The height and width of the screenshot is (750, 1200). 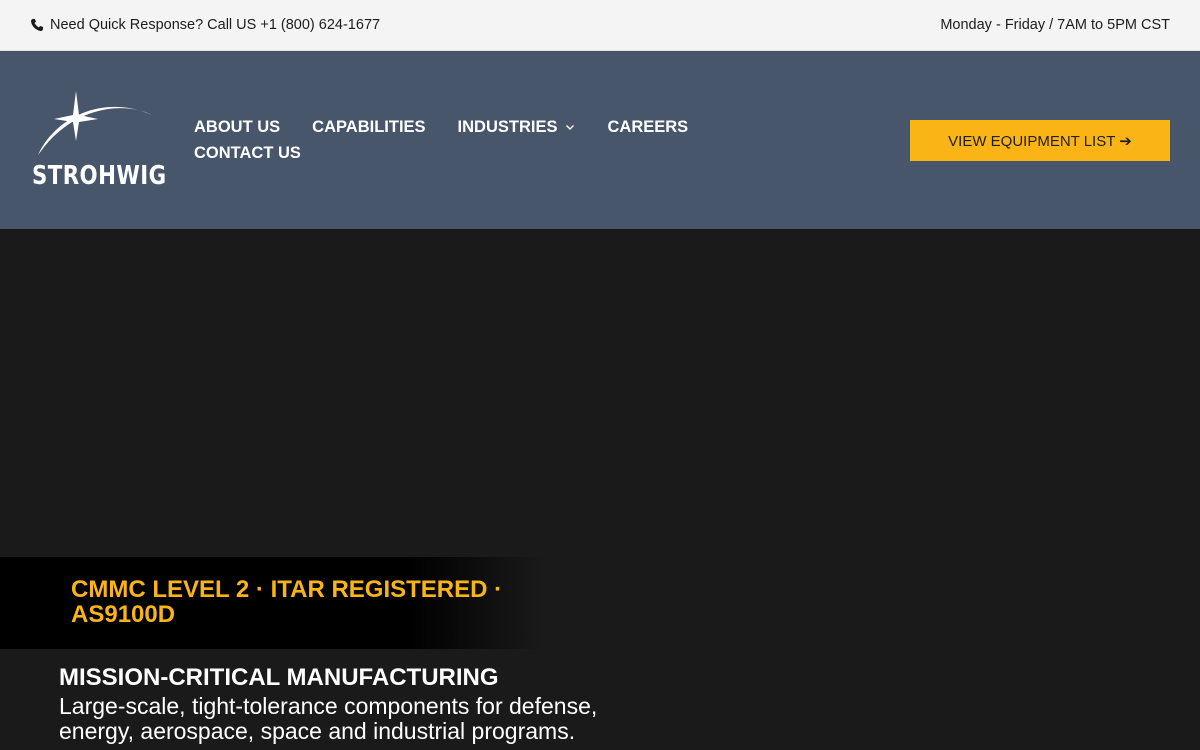 I want to click on nav-label: CONTACT US, so click(x=247, y=152).